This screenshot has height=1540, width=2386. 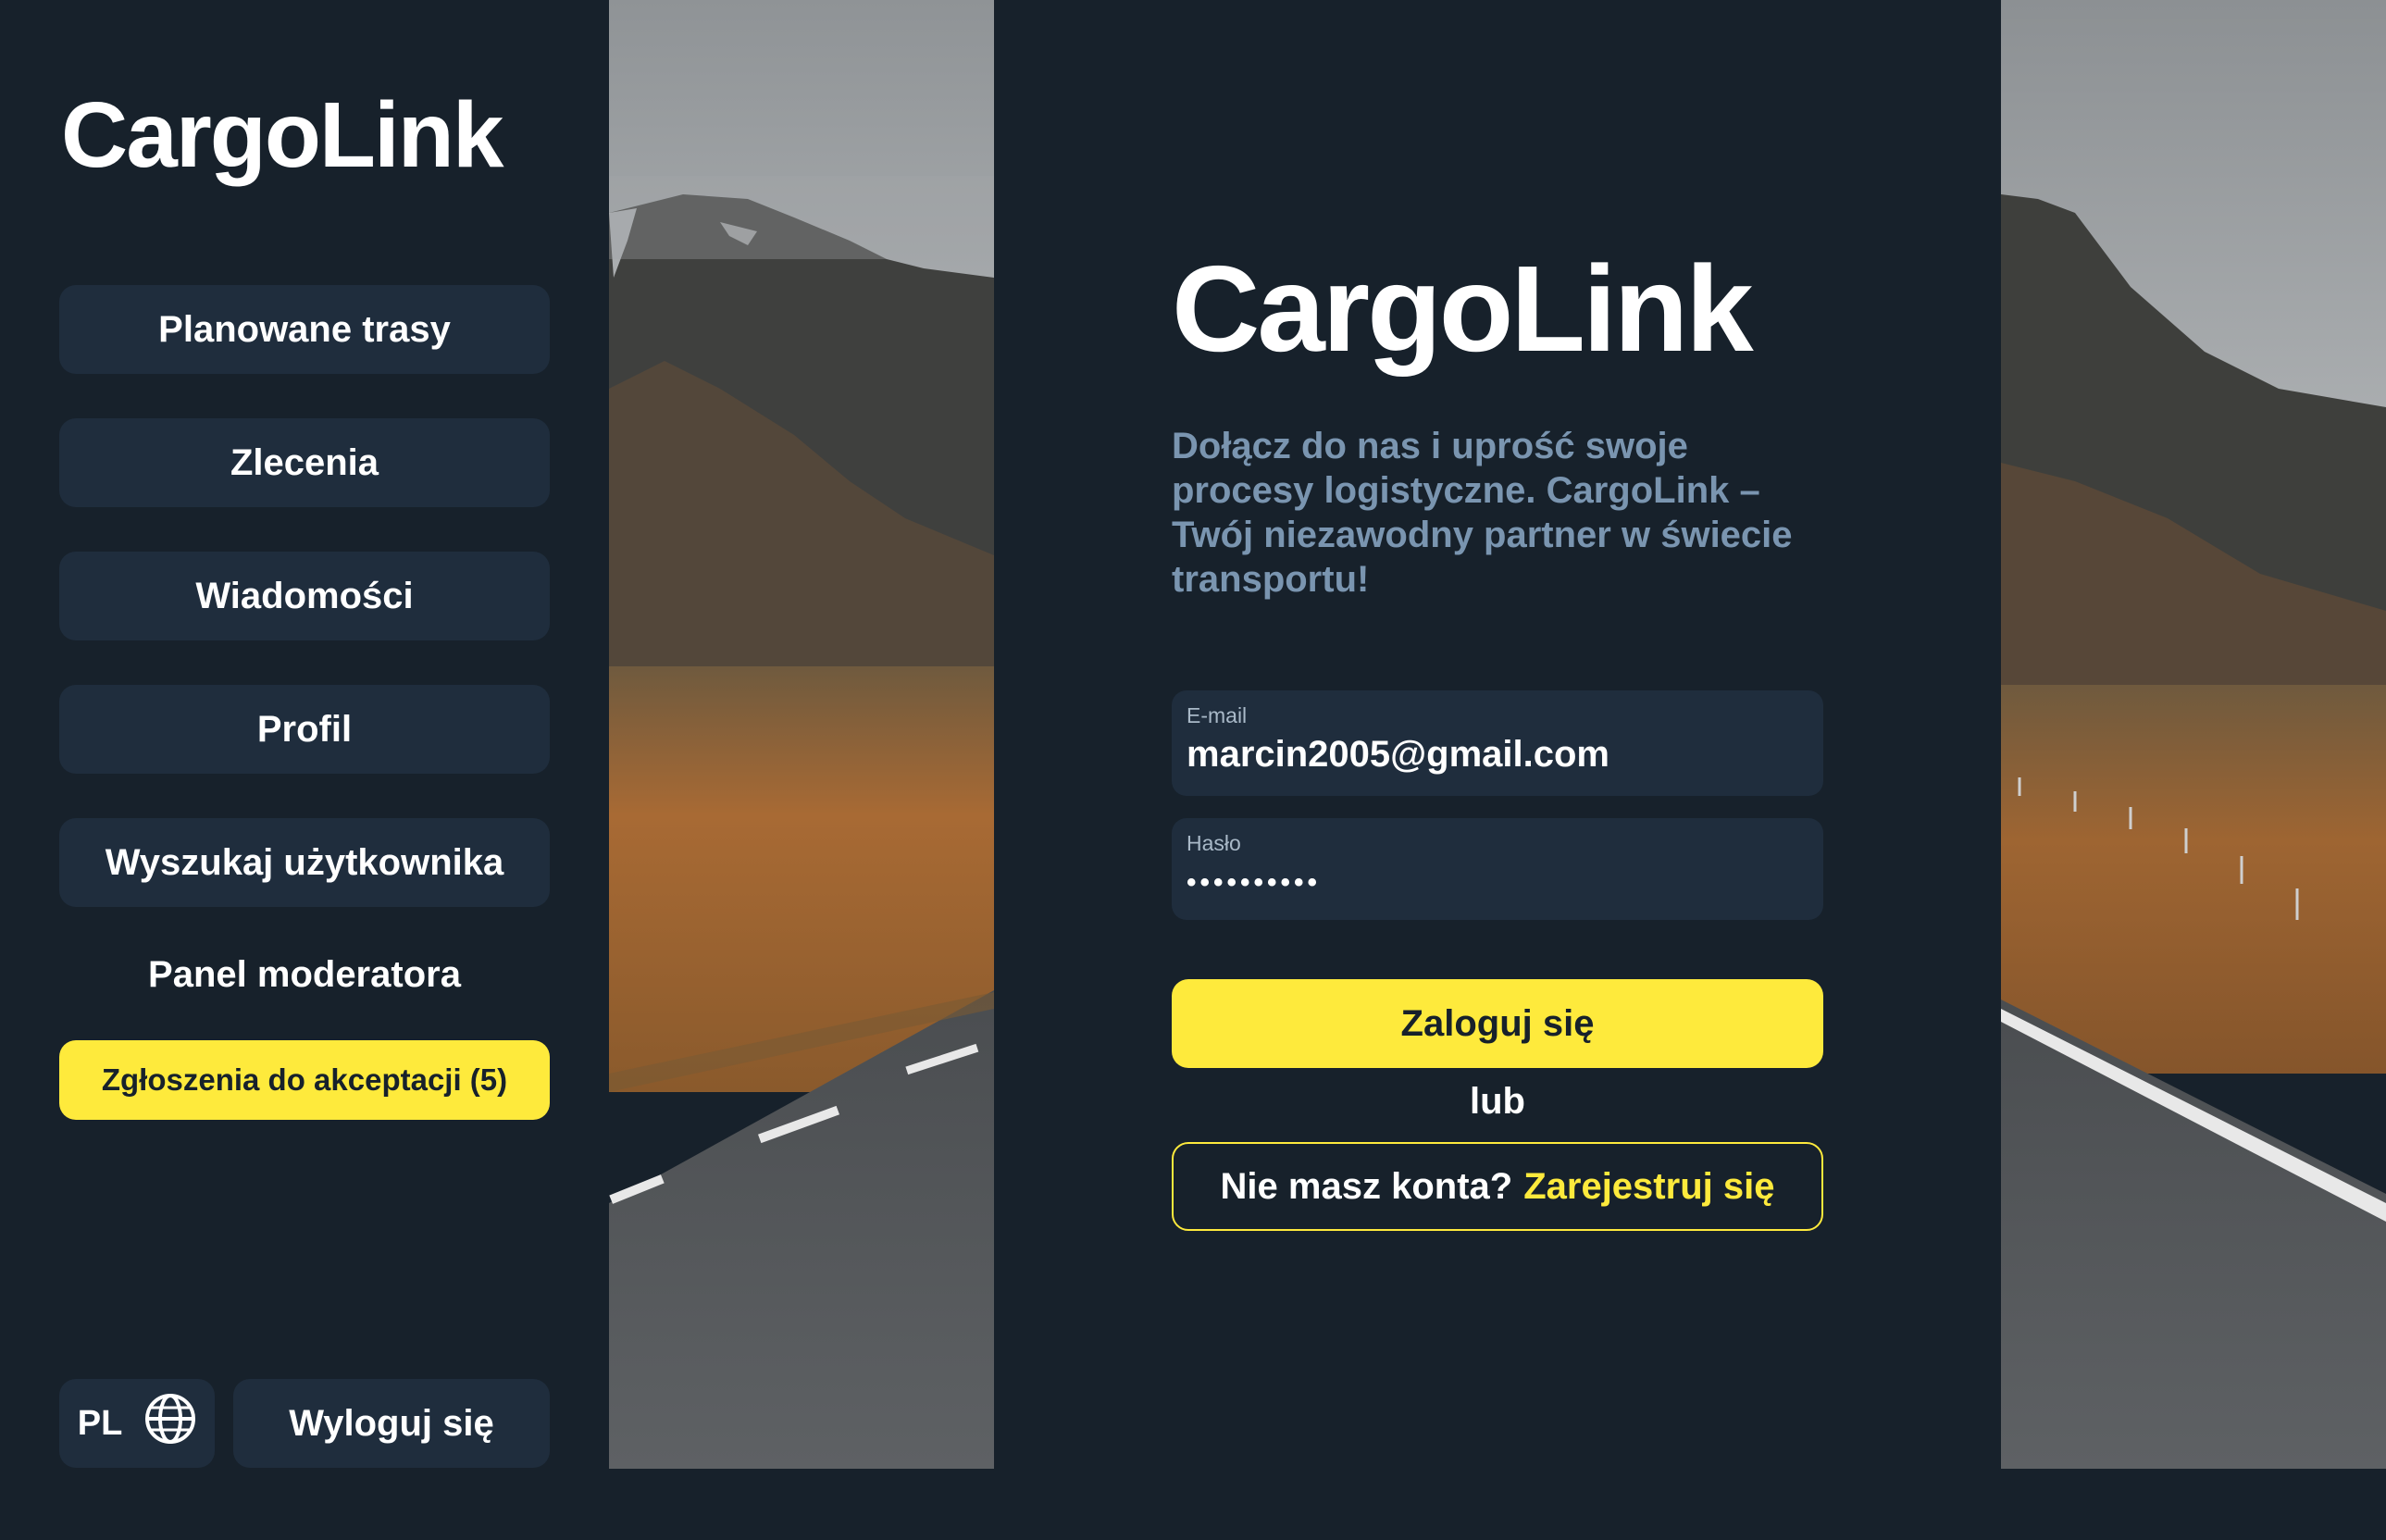 I want to click on login-button: Zaloguj się, so click(x=1497, y=1023).